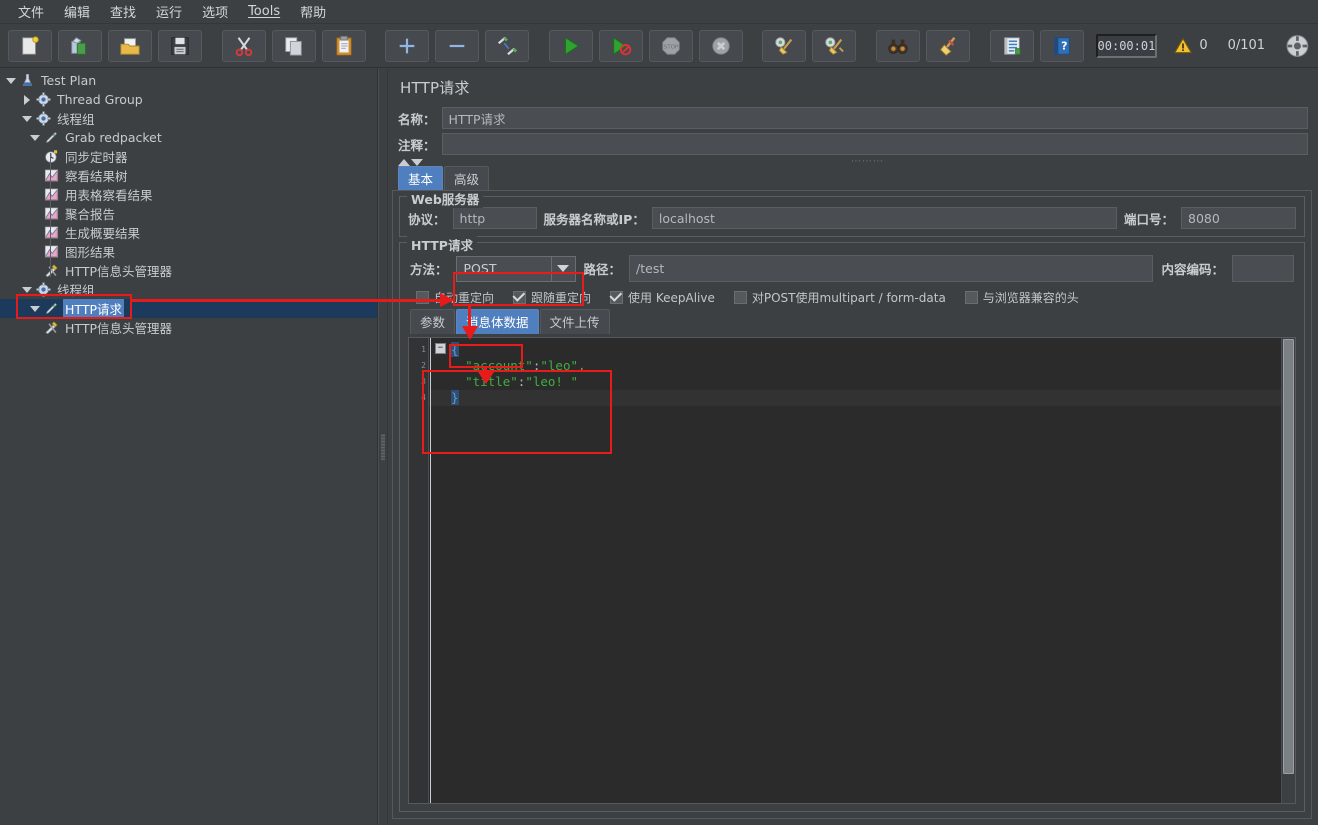 The width and height of the screenshot is (1318, 825). Describe the element at coordinates (440, 348) in the screenshot. I see `fold-collapse-icon: −` at that location.